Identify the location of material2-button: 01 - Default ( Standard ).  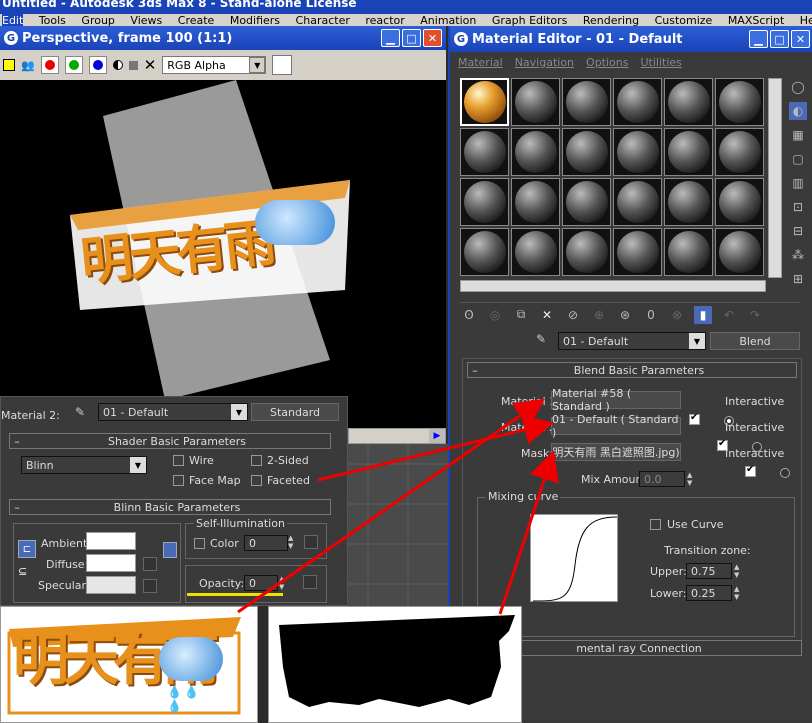
(616, 426).